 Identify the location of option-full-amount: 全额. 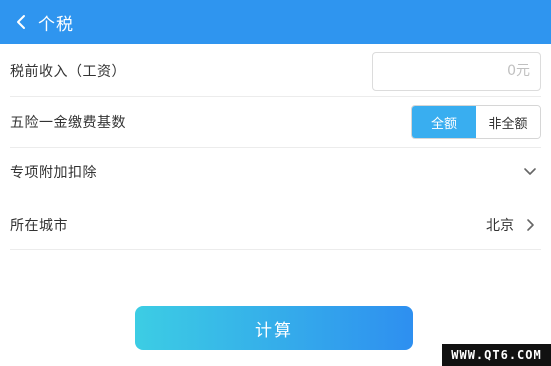
(444, 122).